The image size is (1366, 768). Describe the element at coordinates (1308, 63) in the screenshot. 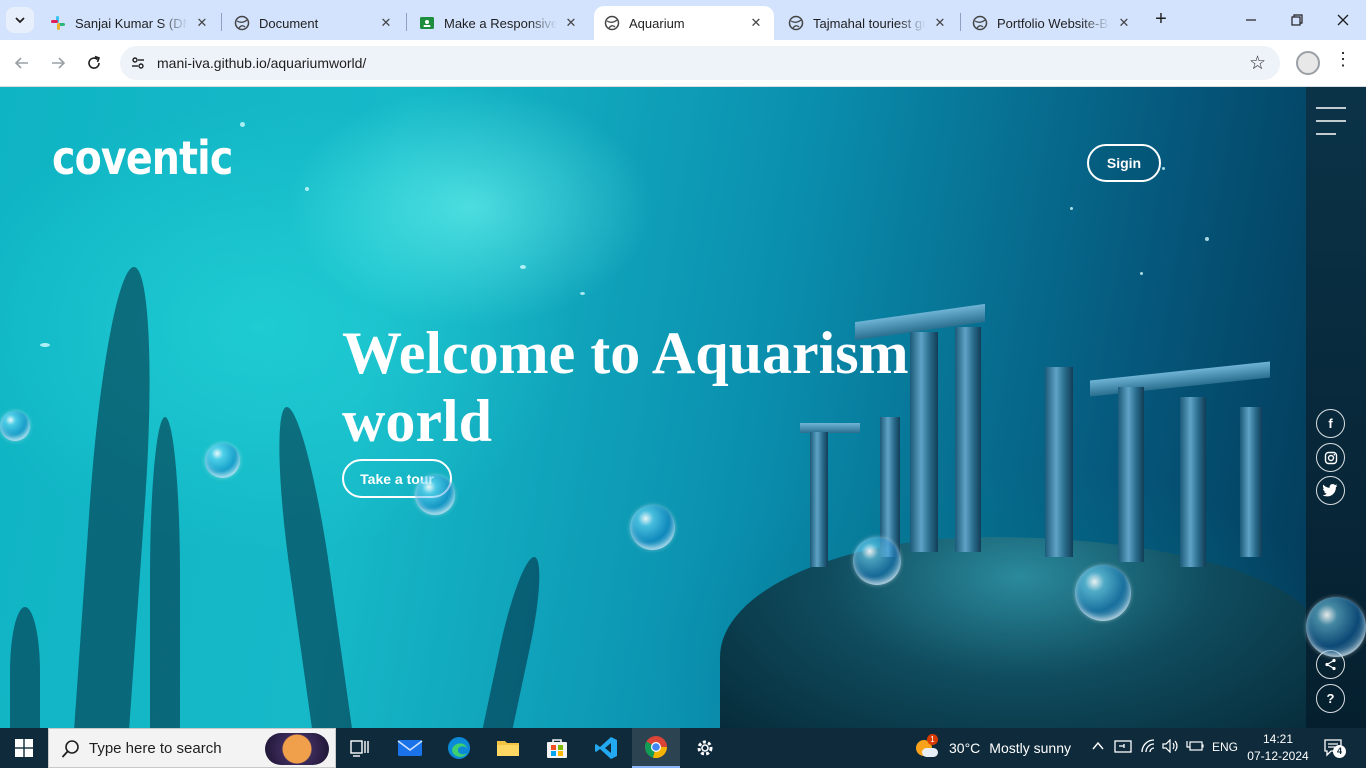

I see `profile-avatar` at that location.